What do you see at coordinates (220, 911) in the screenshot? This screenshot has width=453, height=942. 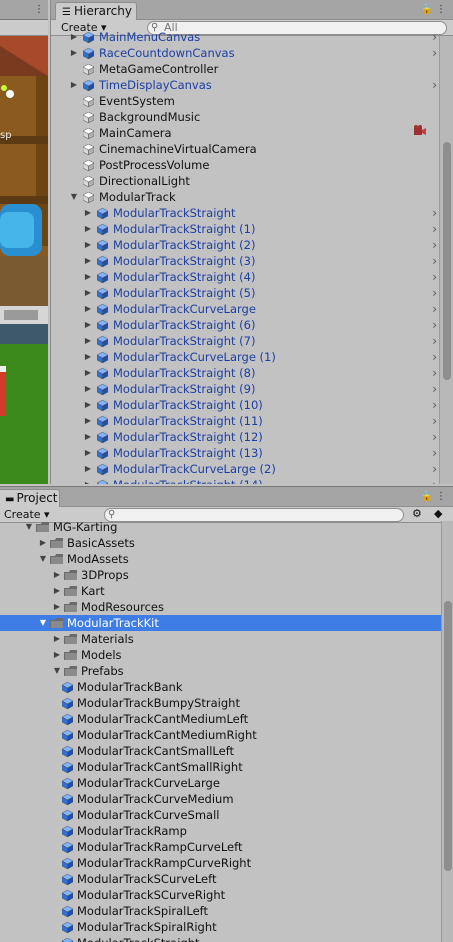 I see `project-asset-row: ModularTrackSpiralLeft` at bounding box center [220, 911].